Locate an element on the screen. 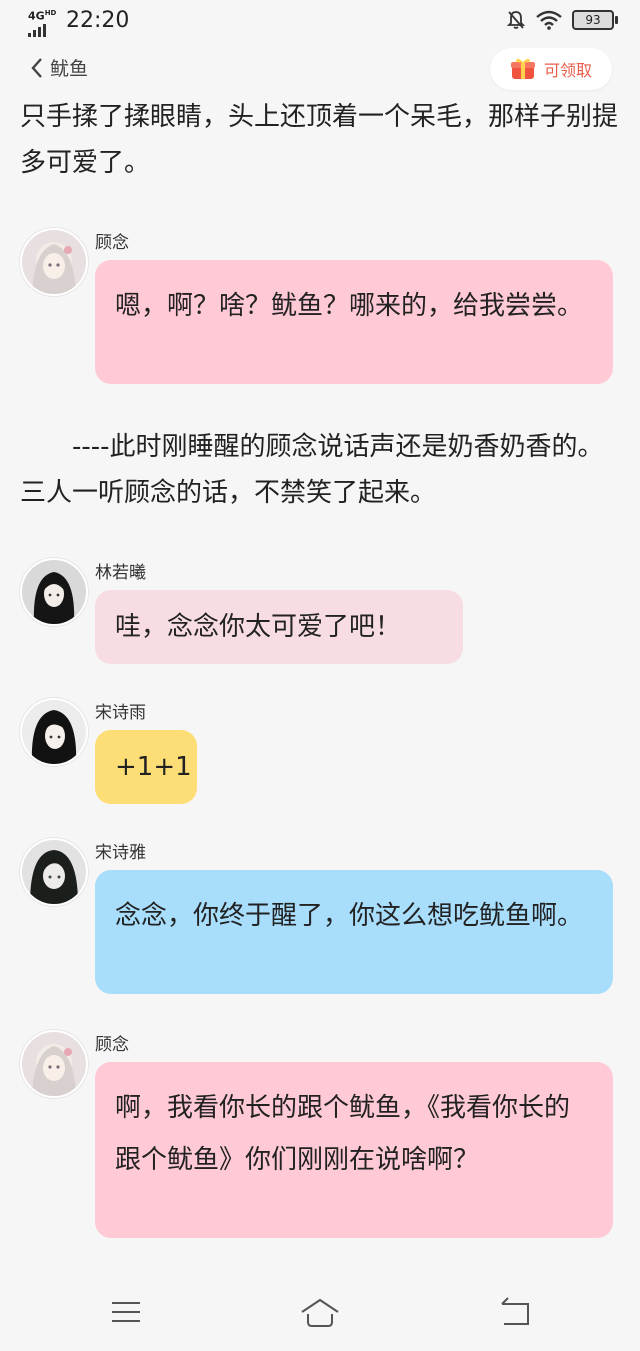 Image resolution: width=640 pixels, height=1351 pixels. back-button: 鱿鱼 is located at coordinates (59, 67).